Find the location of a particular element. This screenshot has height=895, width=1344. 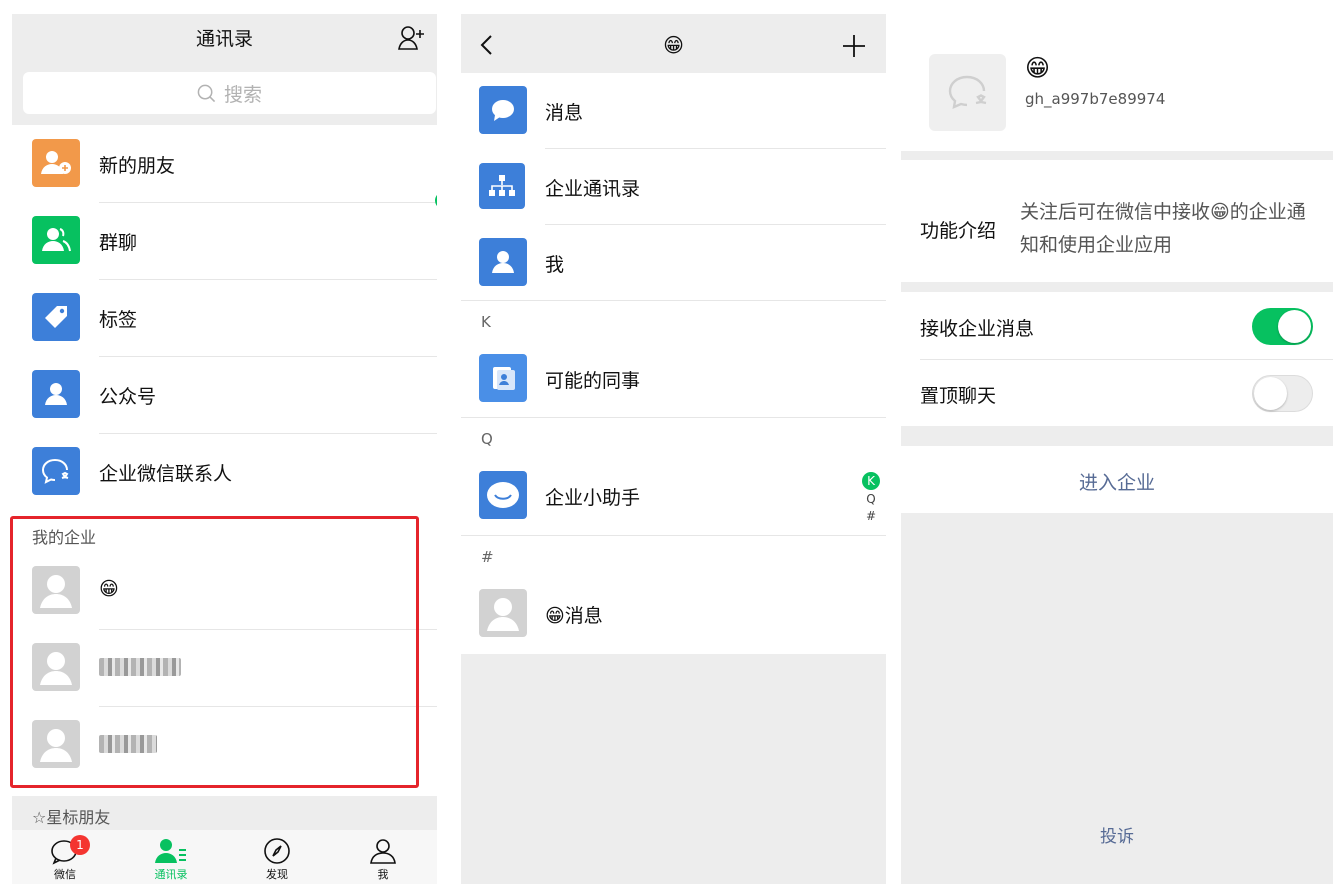

index-letter: T is located at coordinates (434, 581).